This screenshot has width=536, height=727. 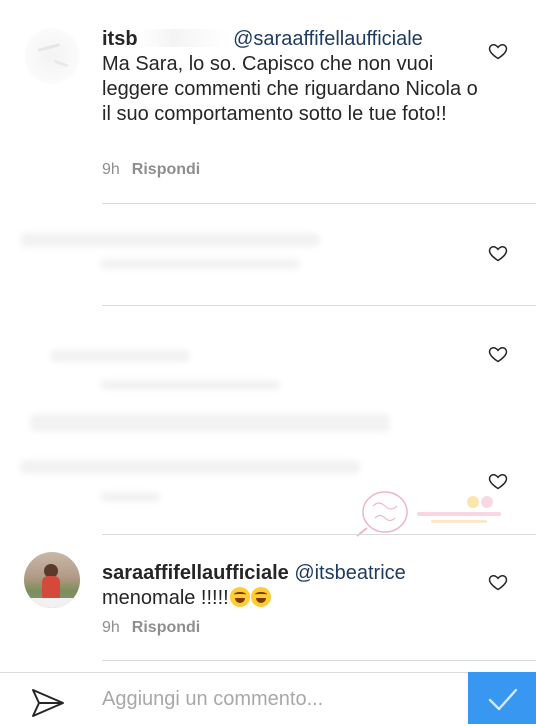 I want to click on paper-plane-icon, so click(x=48, y=703).